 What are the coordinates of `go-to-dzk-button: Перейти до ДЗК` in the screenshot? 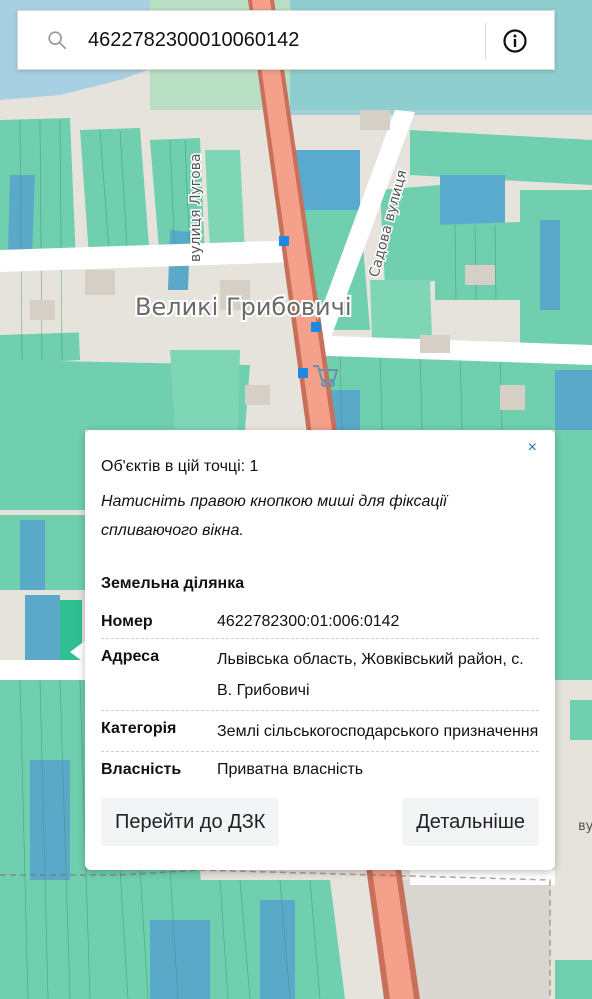 It's located at (190, 822).